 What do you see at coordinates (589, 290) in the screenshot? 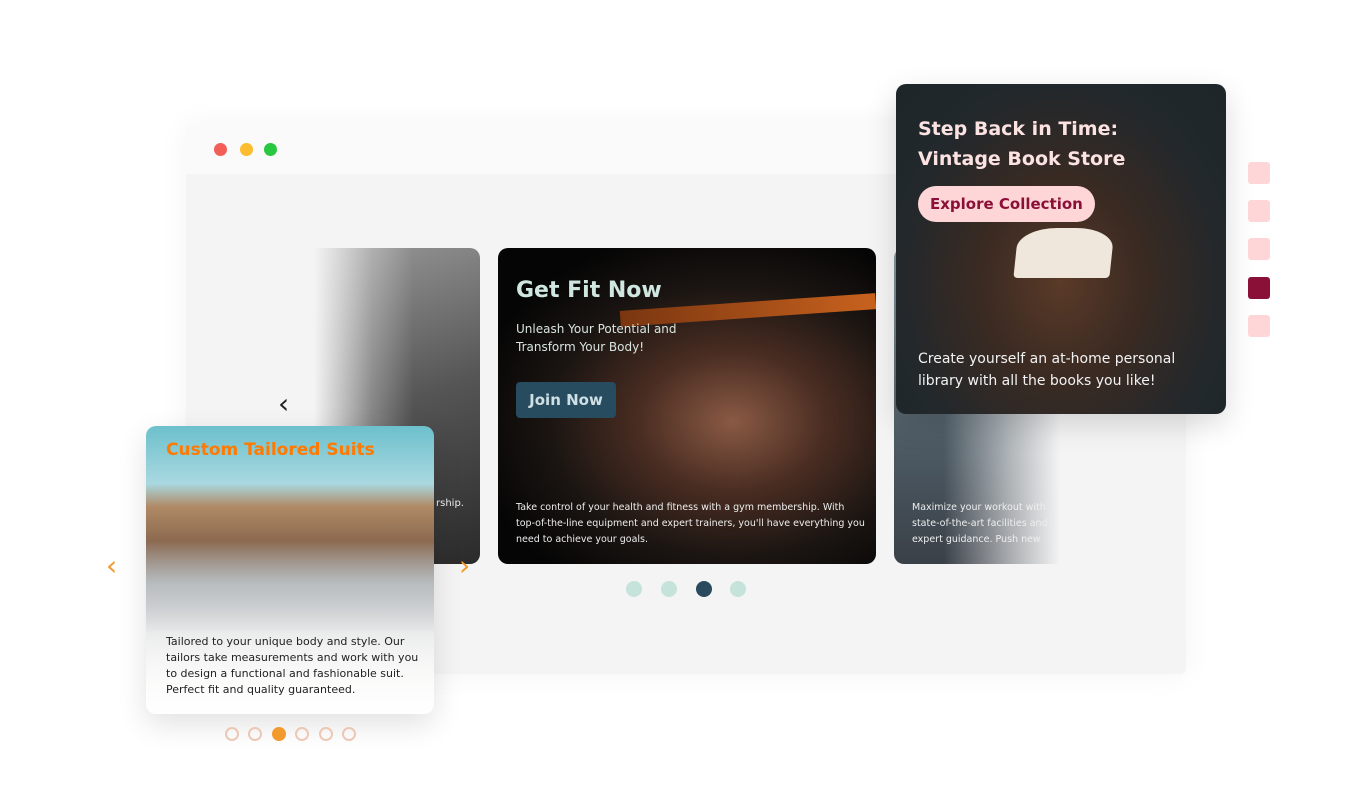
I see `slide-title: Get Fit Now` at bounding box center [589, 290].